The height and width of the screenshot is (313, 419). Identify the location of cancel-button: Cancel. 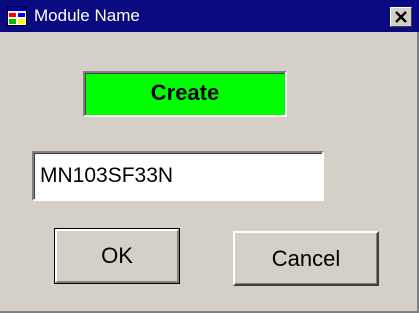
(306, 258).